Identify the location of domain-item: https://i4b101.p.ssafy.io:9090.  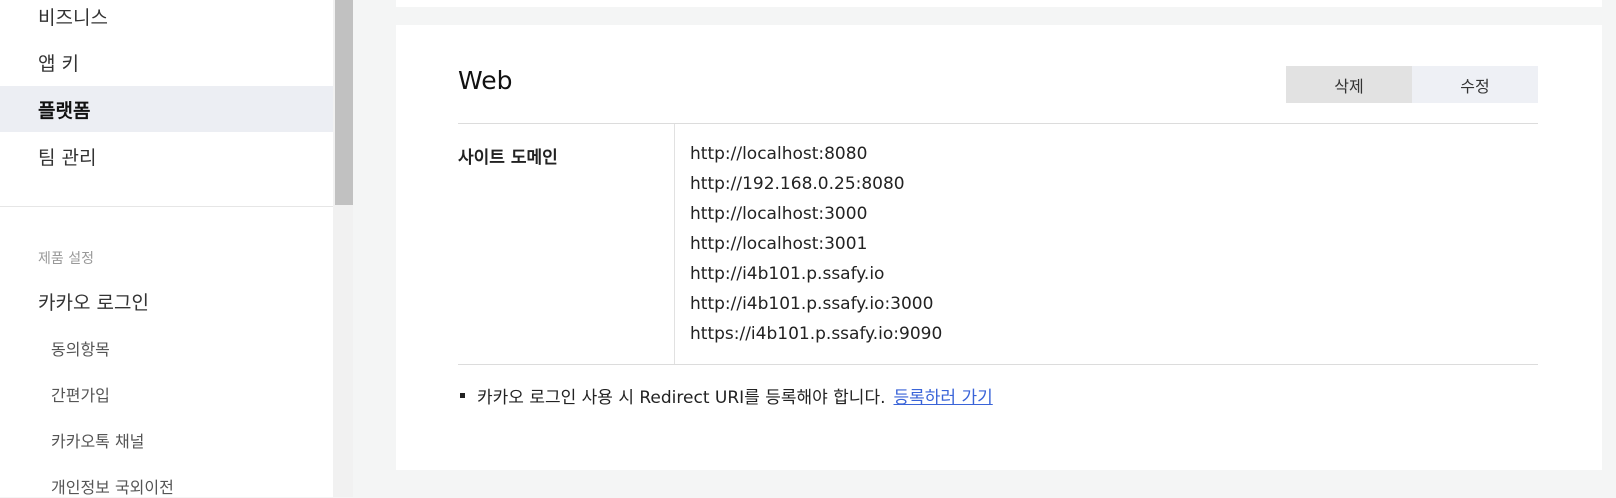
(816, 334).